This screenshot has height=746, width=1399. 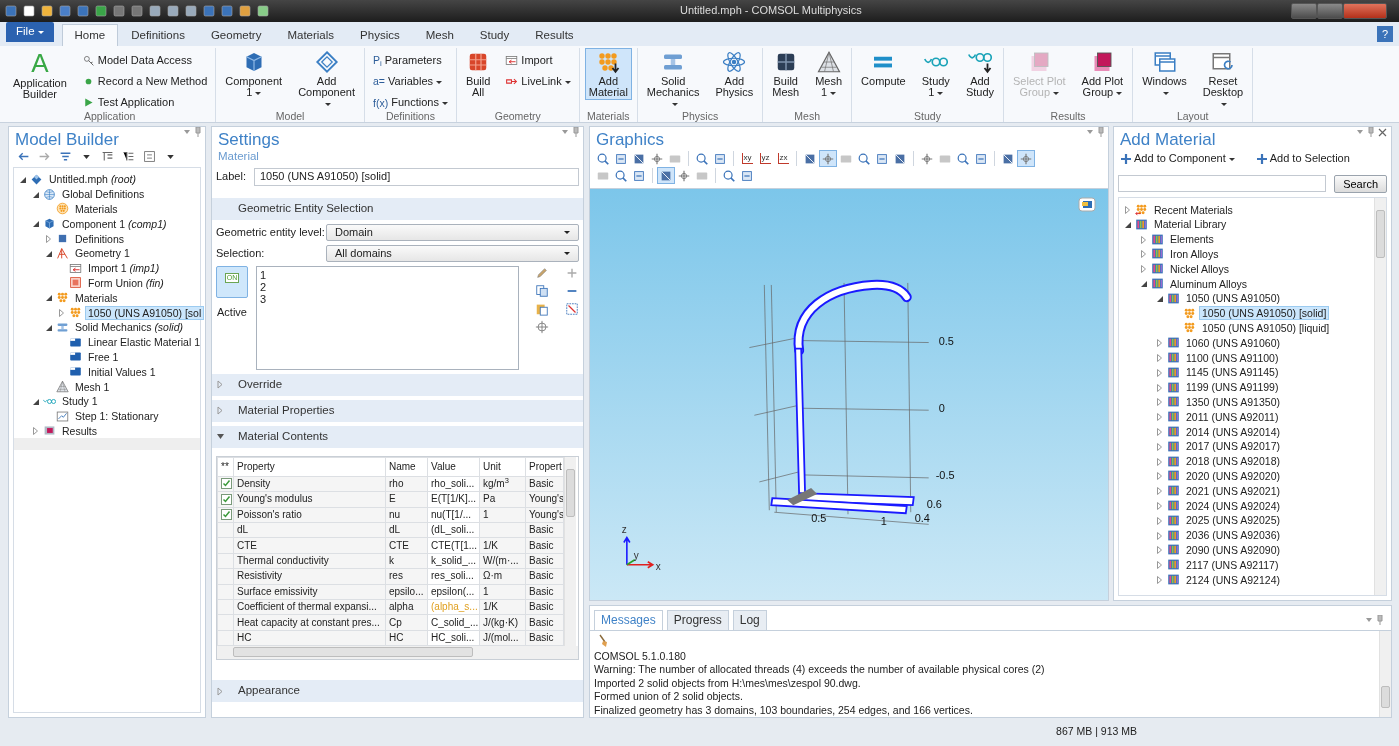 I want to click on tree-item: Solid Mechanics (solid), so click(x=129, y=327).